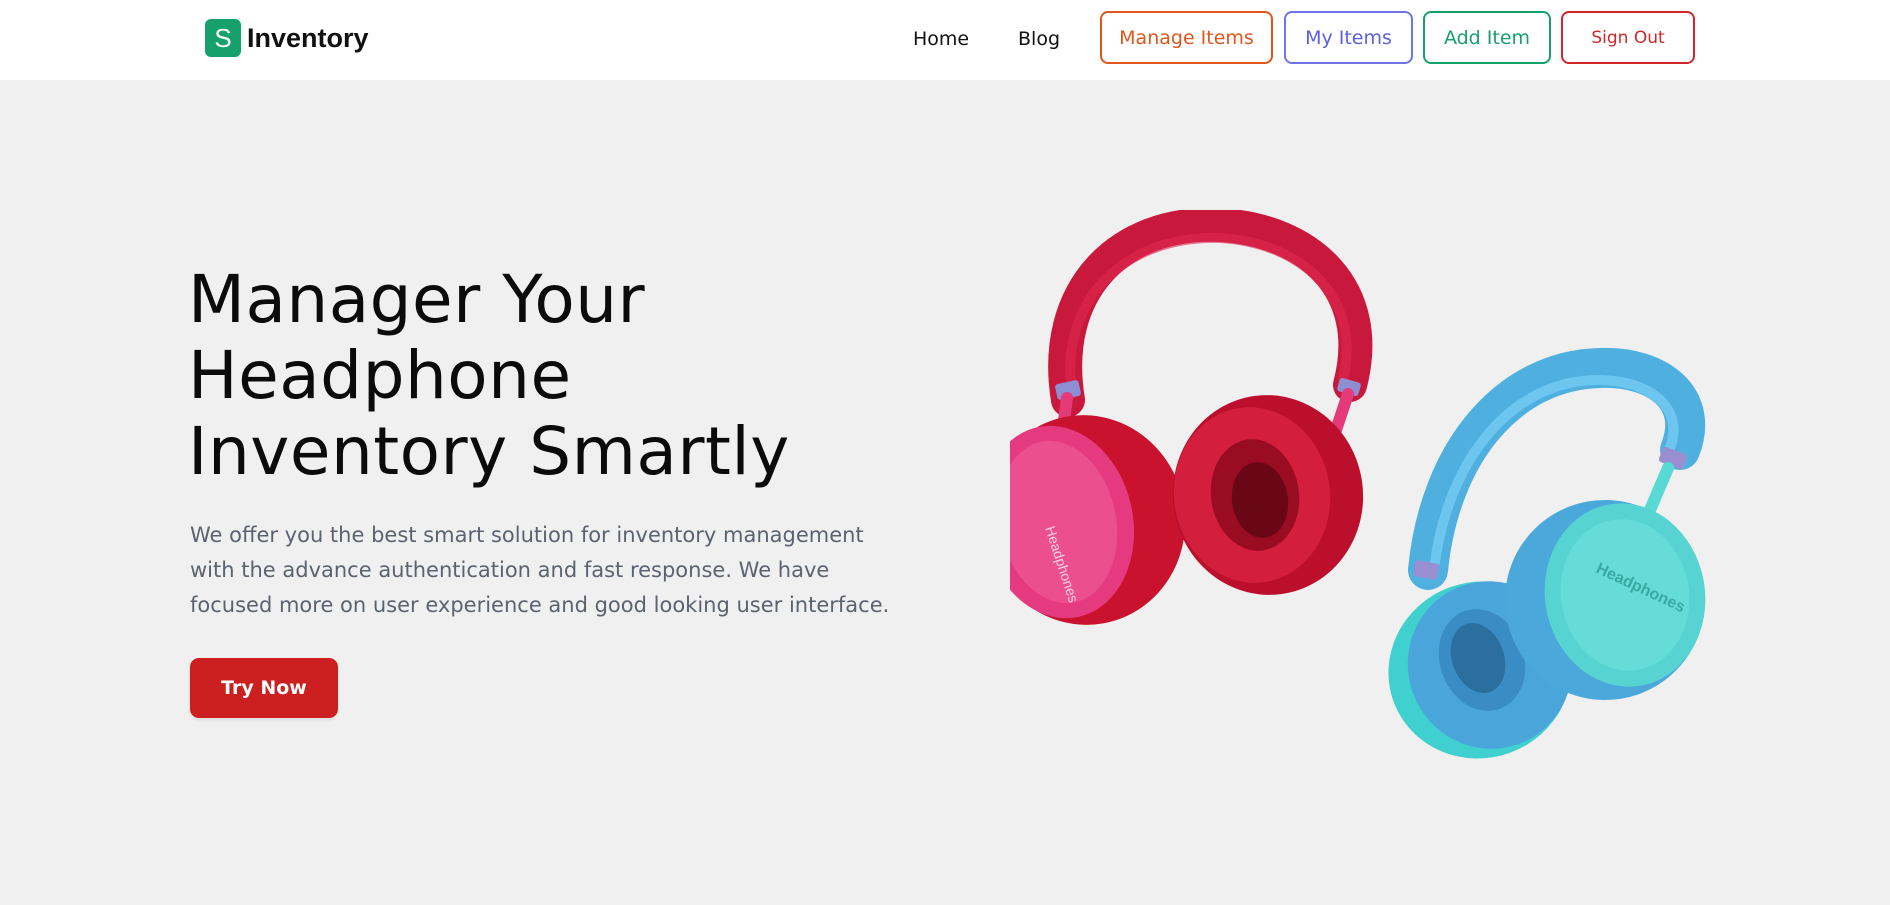 Image resolution: width=1890 pixels, height=905 pixels. Describe the element at coordinates (1547, 553) in the screenshot. I see `blue-headphone: Headphones` at that location.